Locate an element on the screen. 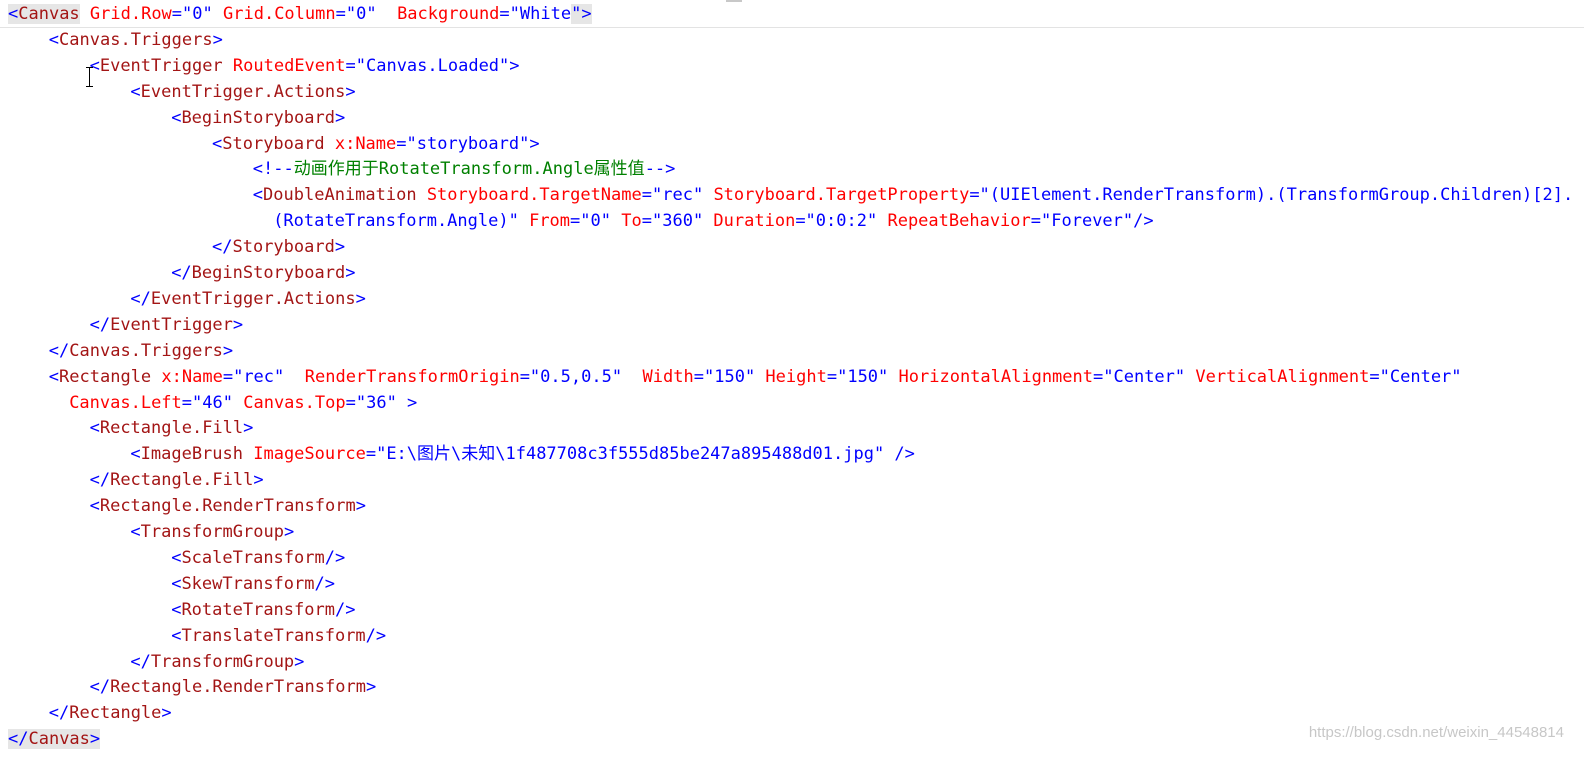  code-line: <SkewTransform/> is located at coordinates (253, 584).